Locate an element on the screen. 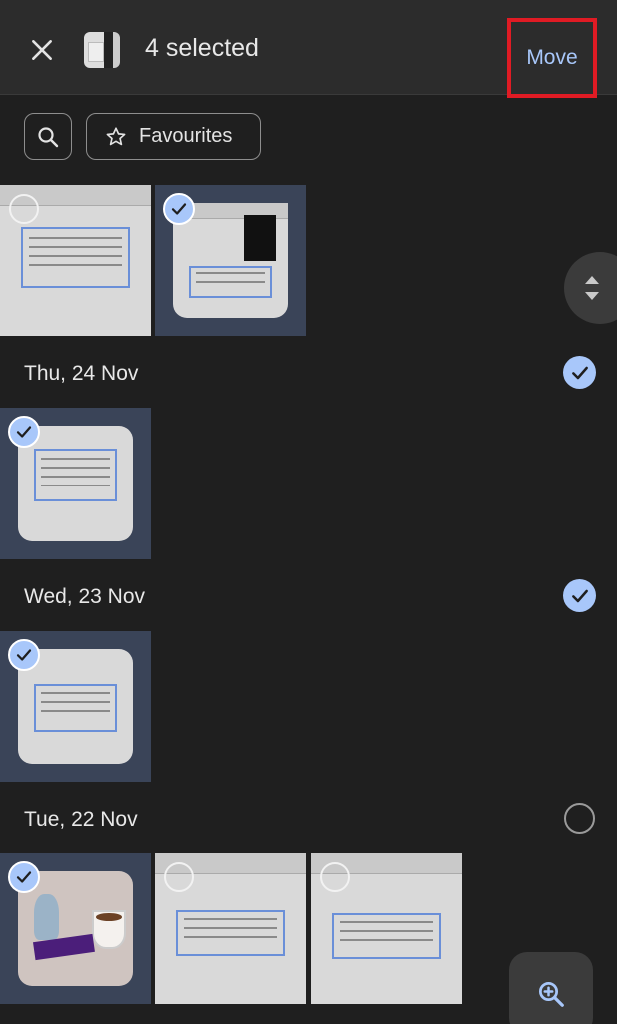 This screenshot has width=617, height=1024. zoom-in-button is located at coordinates (551, 988).